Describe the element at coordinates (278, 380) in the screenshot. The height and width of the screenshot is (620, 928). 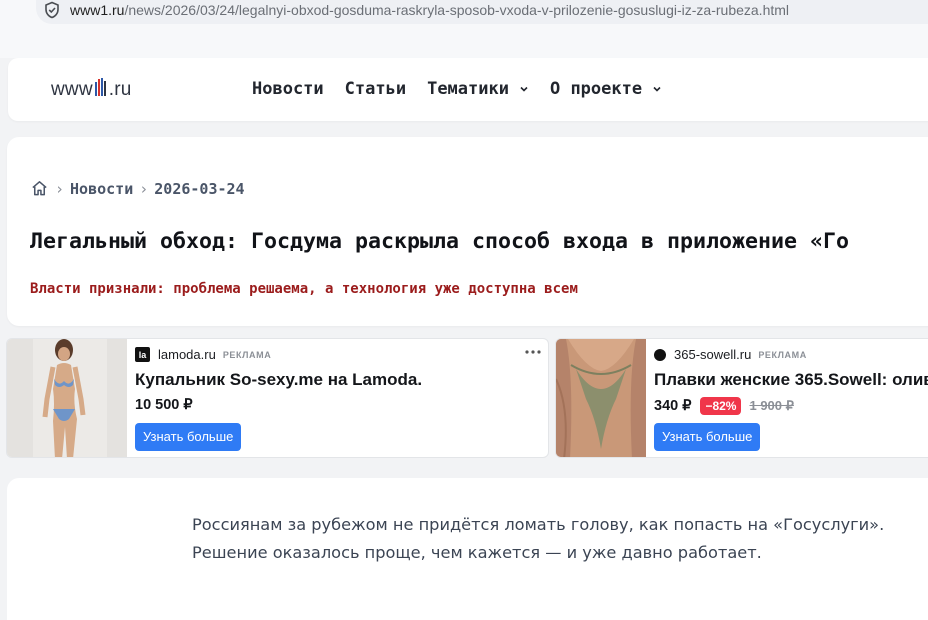
I see `ad-title: Купальник So-sexy.me на Lamoda.` at that location.